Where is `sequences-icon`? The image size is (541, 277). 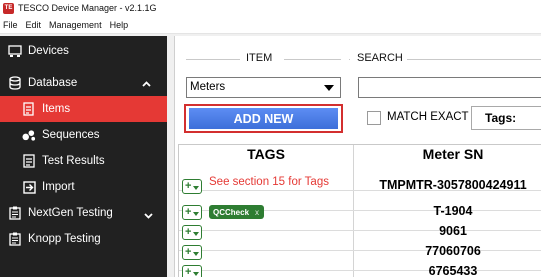
sequences-icon is located at coordinates (29, 135).